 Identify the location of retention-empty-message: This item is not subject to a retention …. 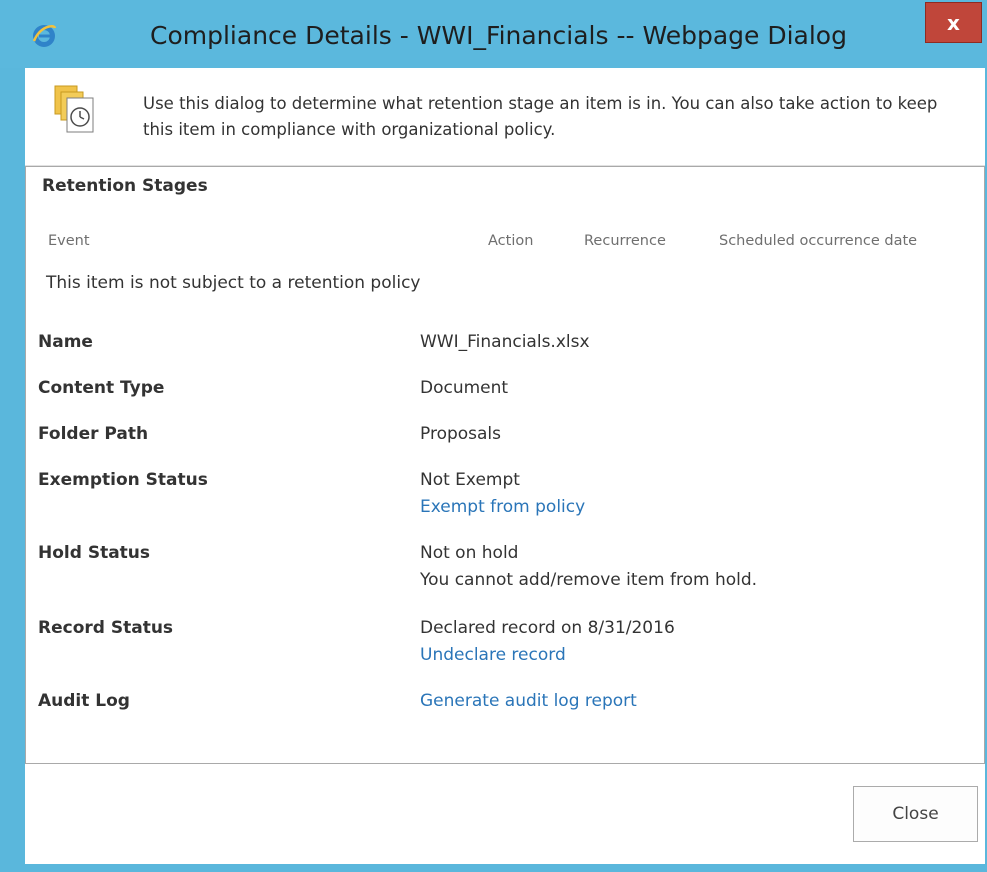
(233, 283).